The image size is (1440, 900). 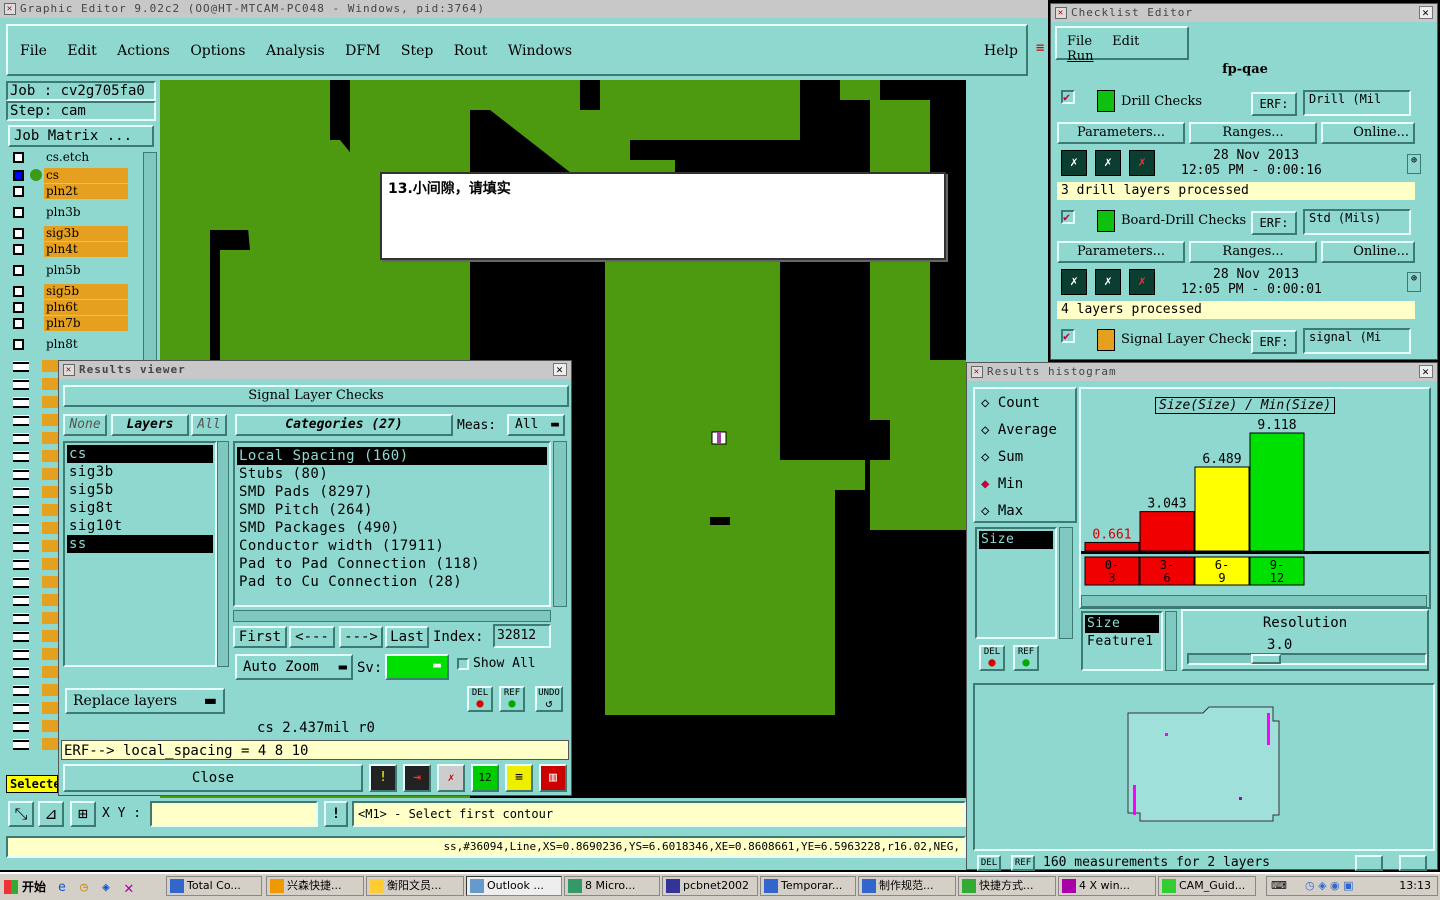 What do you see at coordinates (1204, 767) in the screenshot?
I see `board-preview` at bounding box center [1204, 767].